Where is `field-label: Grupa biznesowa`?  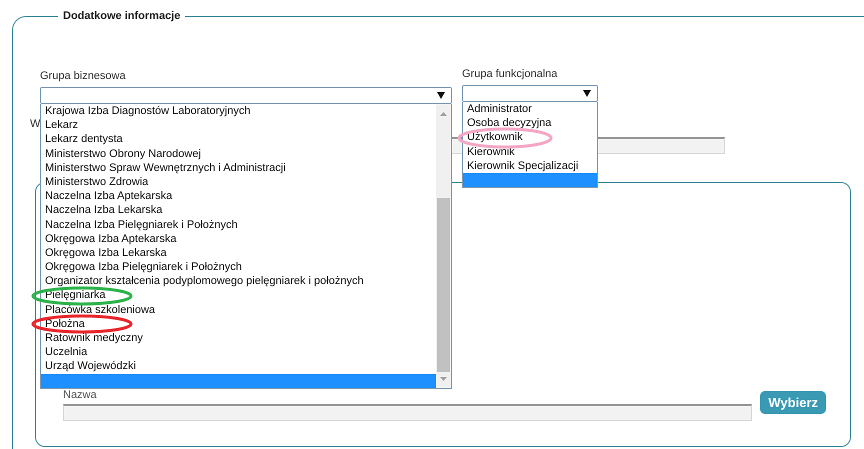 field-label: Grupa biznesowa is located at coordinates (83, 76).